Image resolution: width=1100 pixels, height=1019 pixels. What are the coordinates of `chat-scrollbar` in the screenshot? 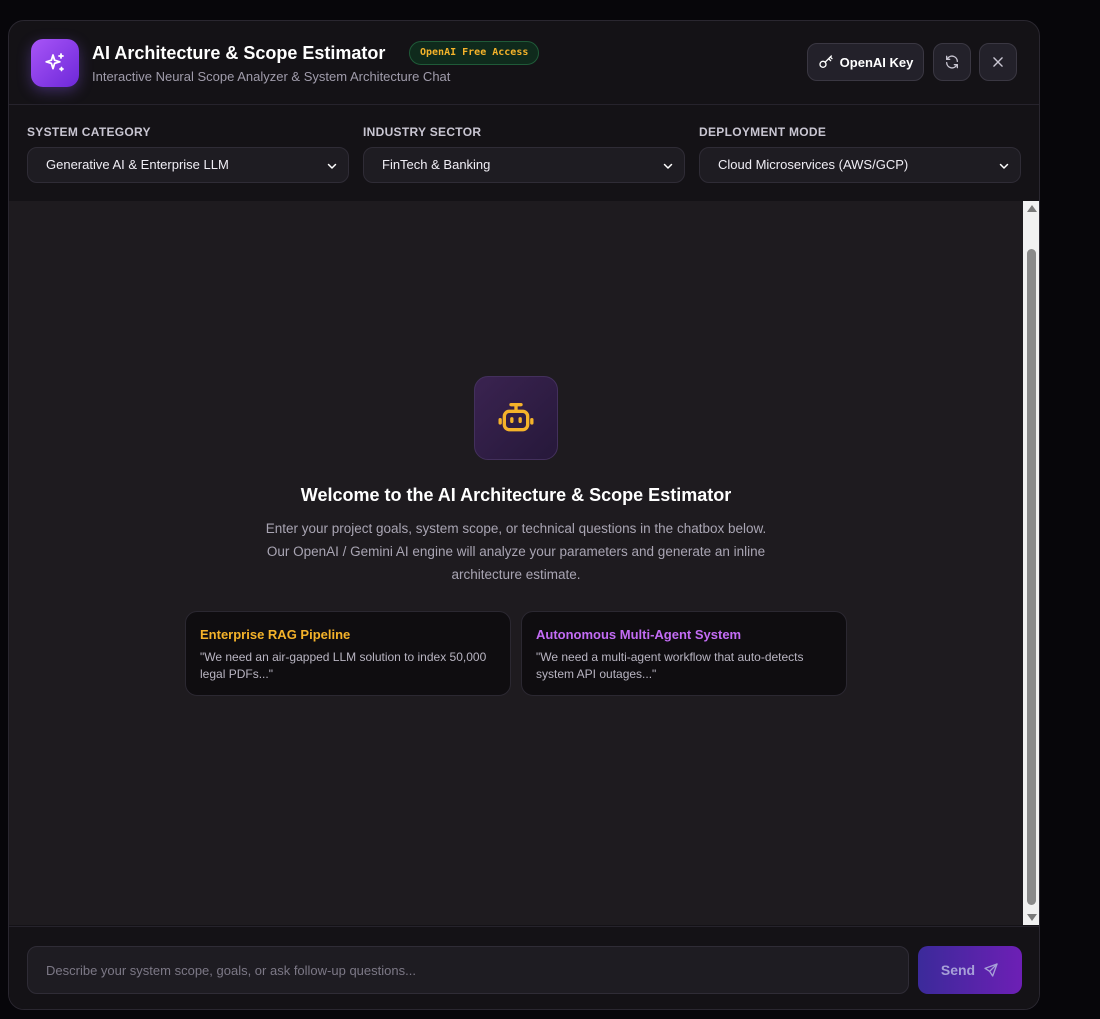 It's located at (1031, 563).